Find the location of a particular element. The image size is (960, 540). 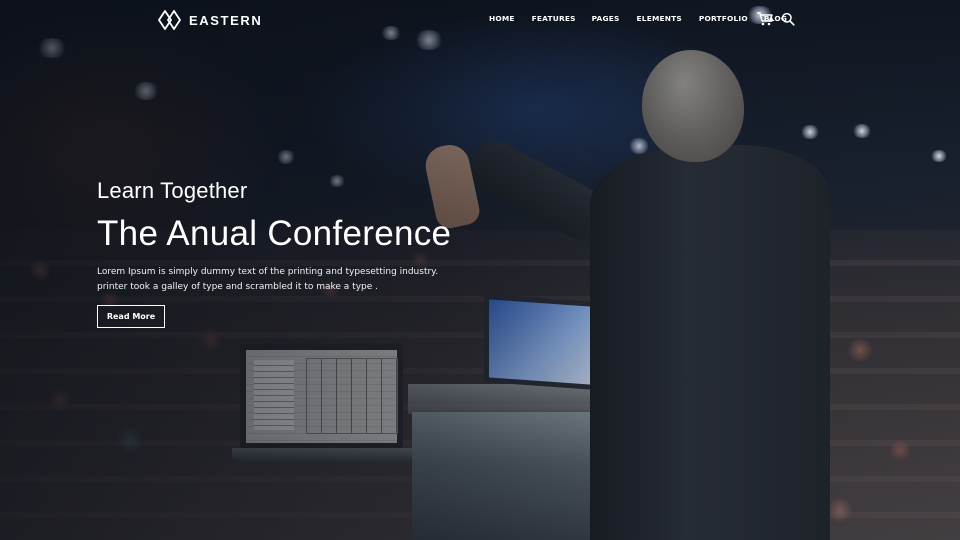

nav-portfolio: PORTFOLIO is located at coordinates (723, 18).